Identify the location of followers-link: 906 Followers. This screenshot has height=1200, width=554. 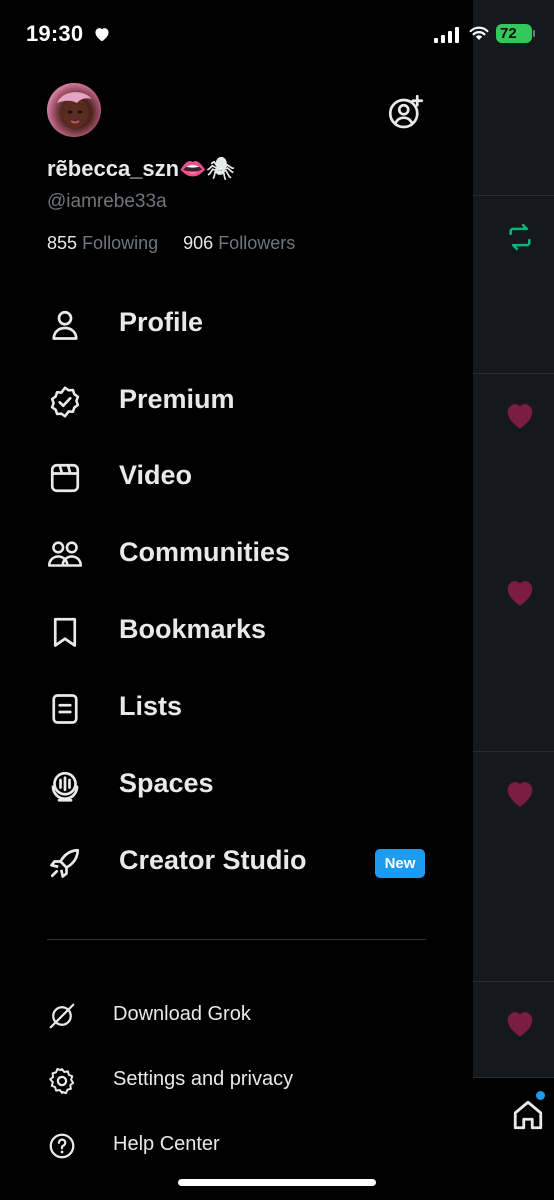
(239, 243).